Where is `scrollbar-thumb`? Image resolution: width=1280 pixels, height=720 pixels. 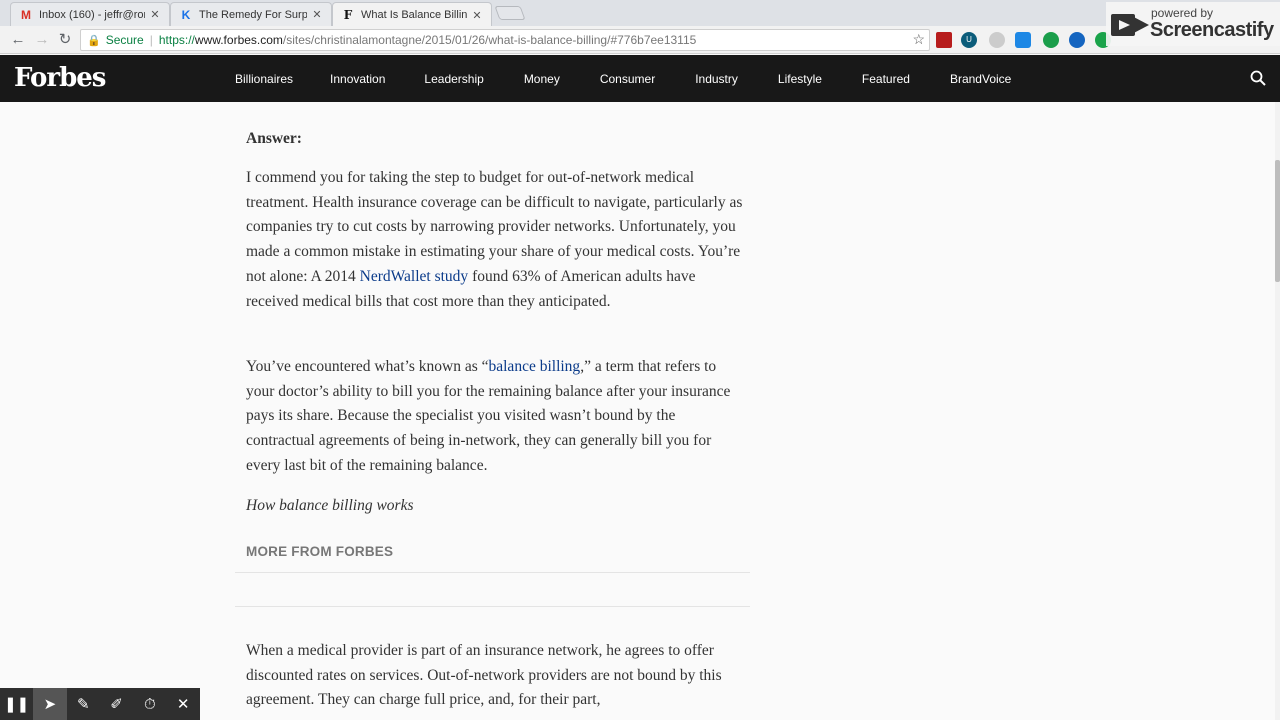
scrollbar-thumb is located at coordinates (1277, 221).